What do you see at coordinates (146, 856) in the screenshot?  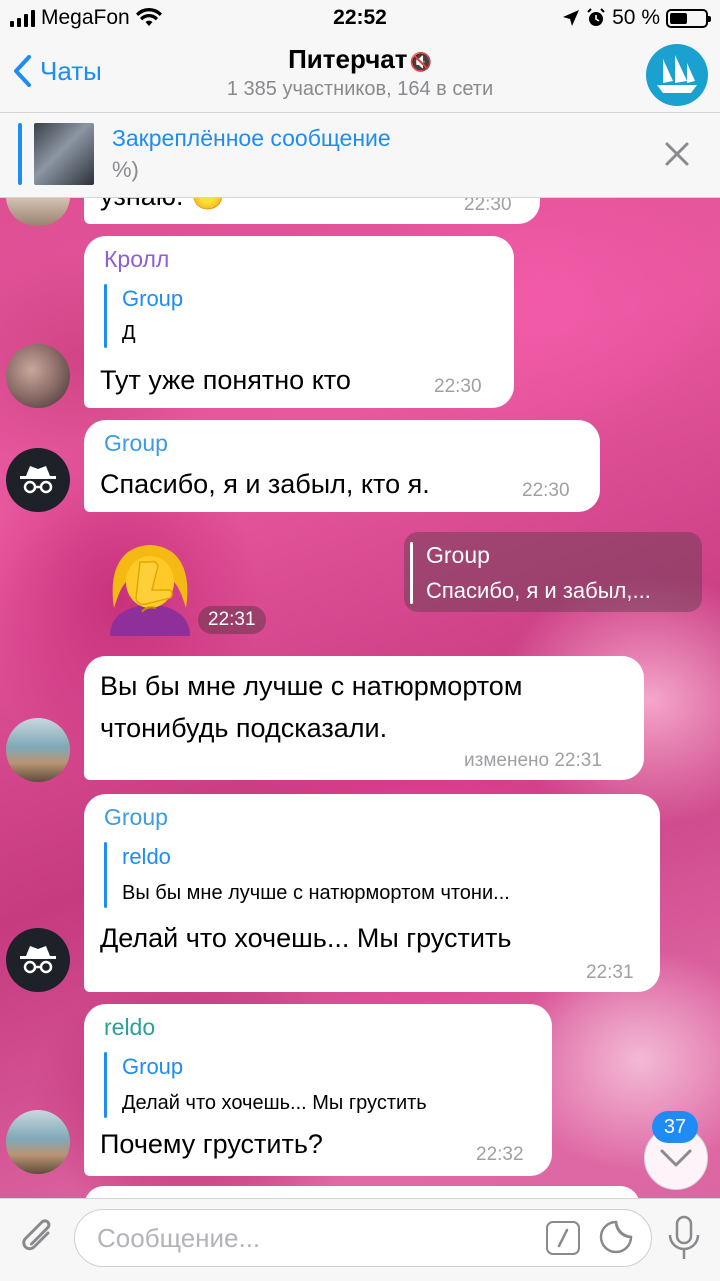 I see `reply-author: reldo` at bounding box center [146, 856].